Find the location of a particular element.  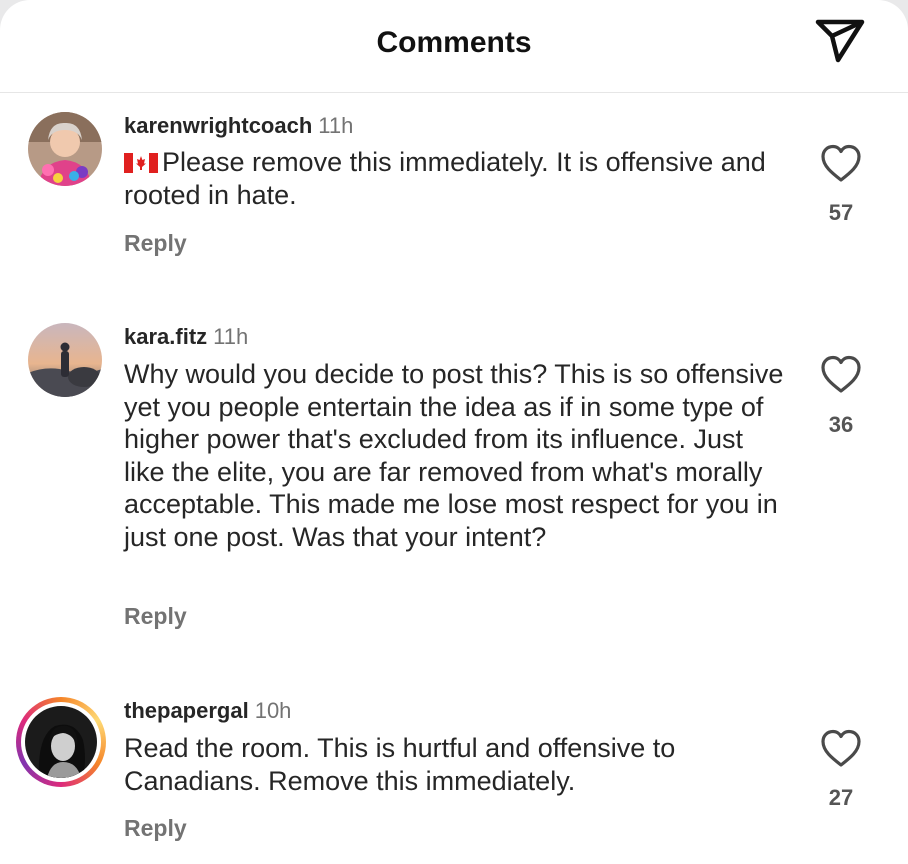

canada-flag-icon is located at coordinates (141, 163).